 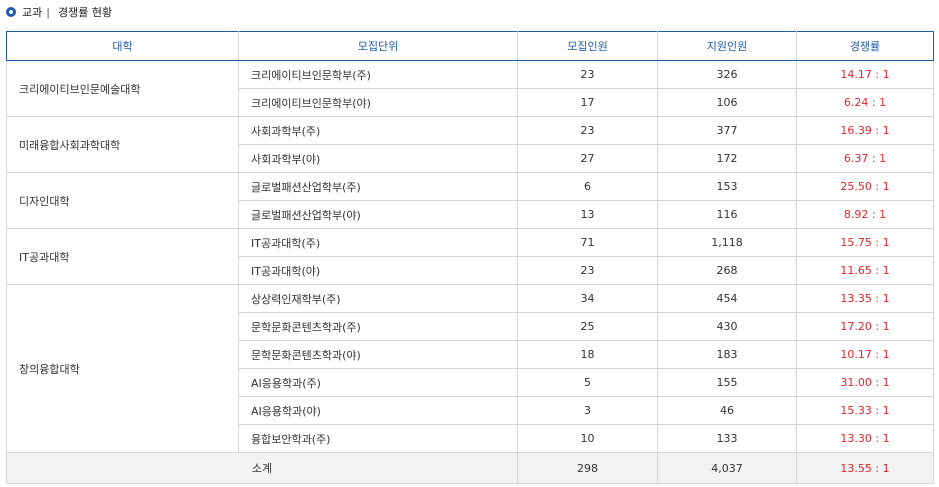 I want to click on applicants-cell: 116, so click(x=727, y=214).